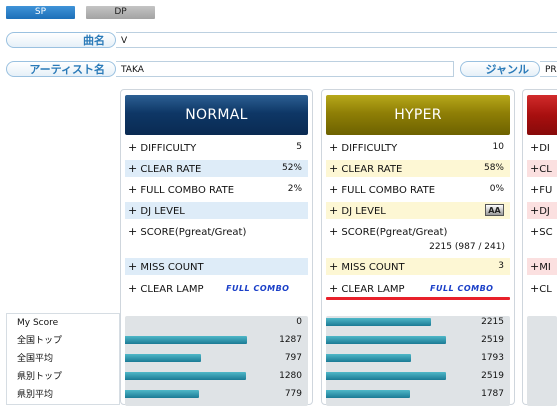  I want to click on artist-label: アーティスト名, so click(61, 69).